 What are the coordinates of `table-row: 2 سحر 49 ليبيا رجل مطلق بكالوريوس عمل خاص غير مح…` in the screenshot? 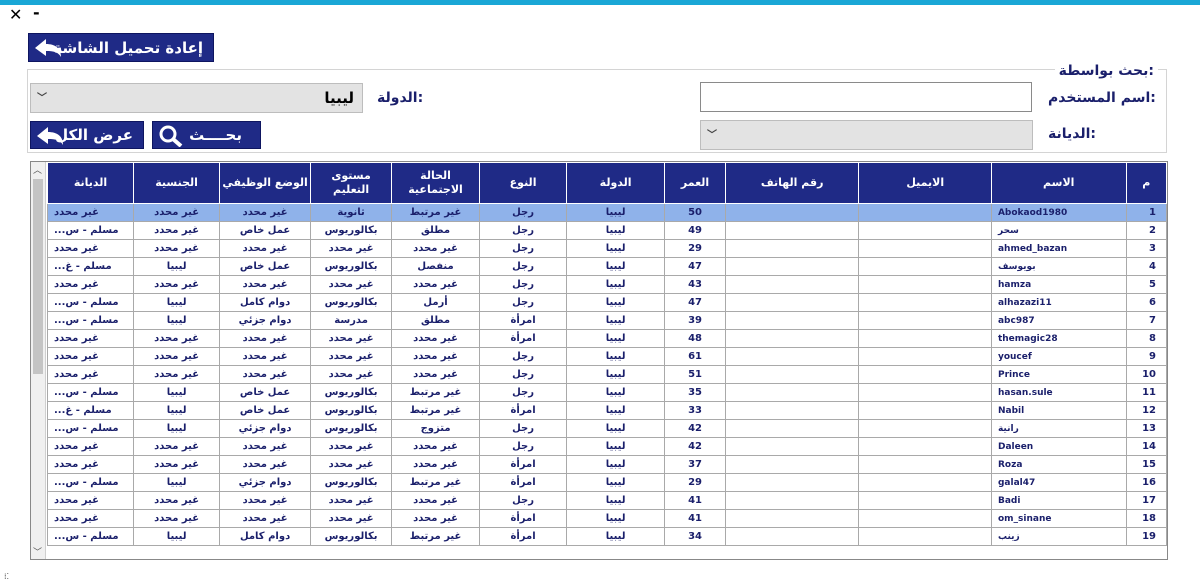 It's located at (606, 230).